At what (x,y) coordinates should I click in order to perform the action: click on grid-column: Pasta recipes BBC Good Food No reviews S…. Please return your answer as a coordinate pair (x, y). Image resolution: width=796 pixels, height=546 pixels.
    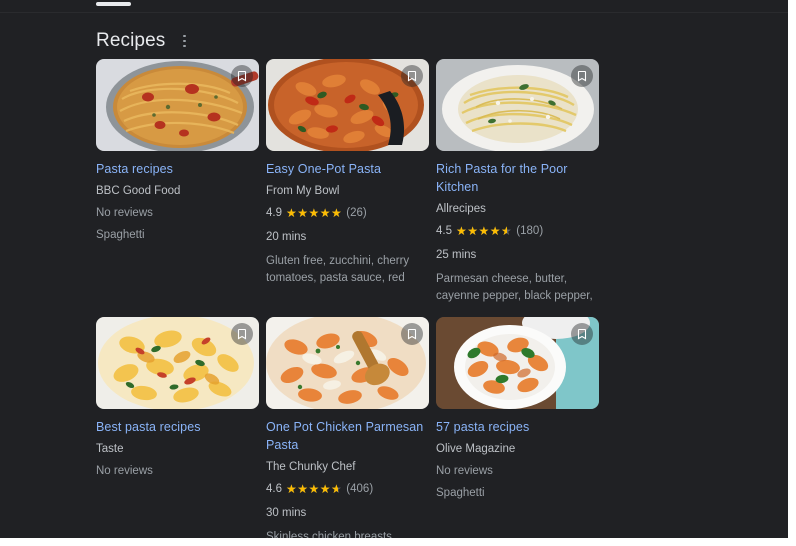
    Looking at the image, I should click on (181, 188).